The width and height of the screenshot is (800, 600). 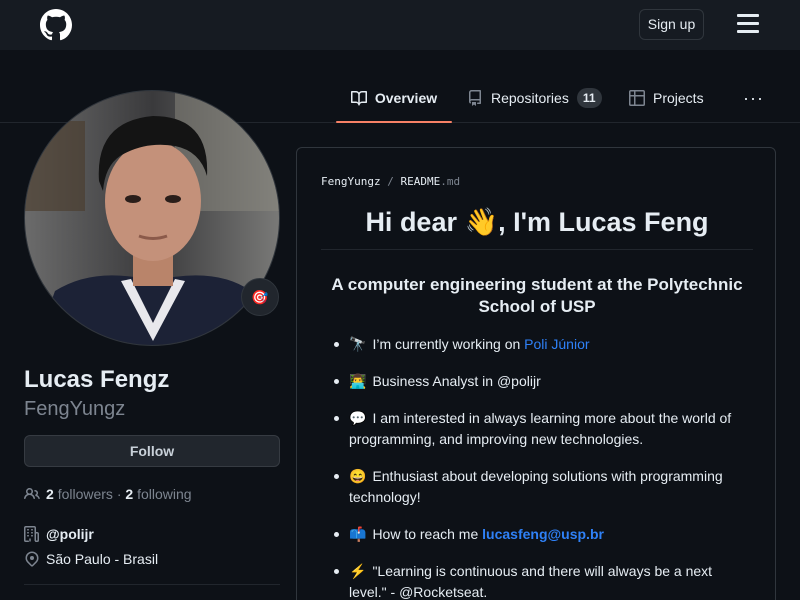 I want to click on followers-link: followers, so click(x=85, y=494).